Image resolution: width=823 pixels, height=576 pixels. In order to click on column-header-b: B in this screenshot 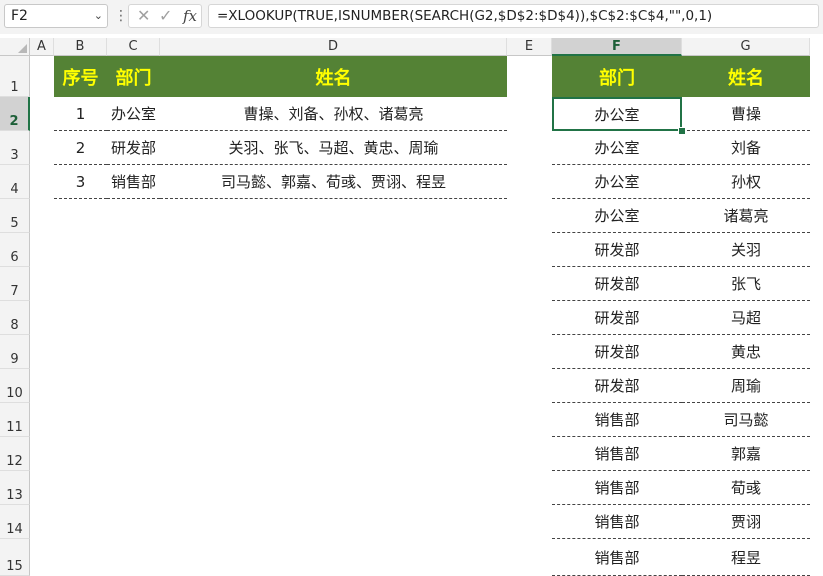, I will do `click(80, 47)`.